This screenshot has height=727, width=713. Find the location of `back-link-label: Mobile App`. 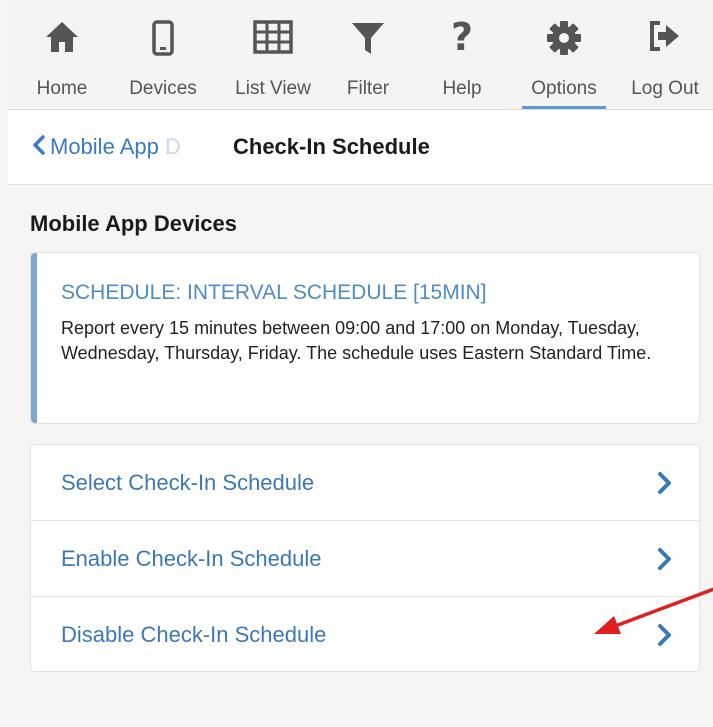

back-link-label: Mobile App is located at coordinates (104, 146).